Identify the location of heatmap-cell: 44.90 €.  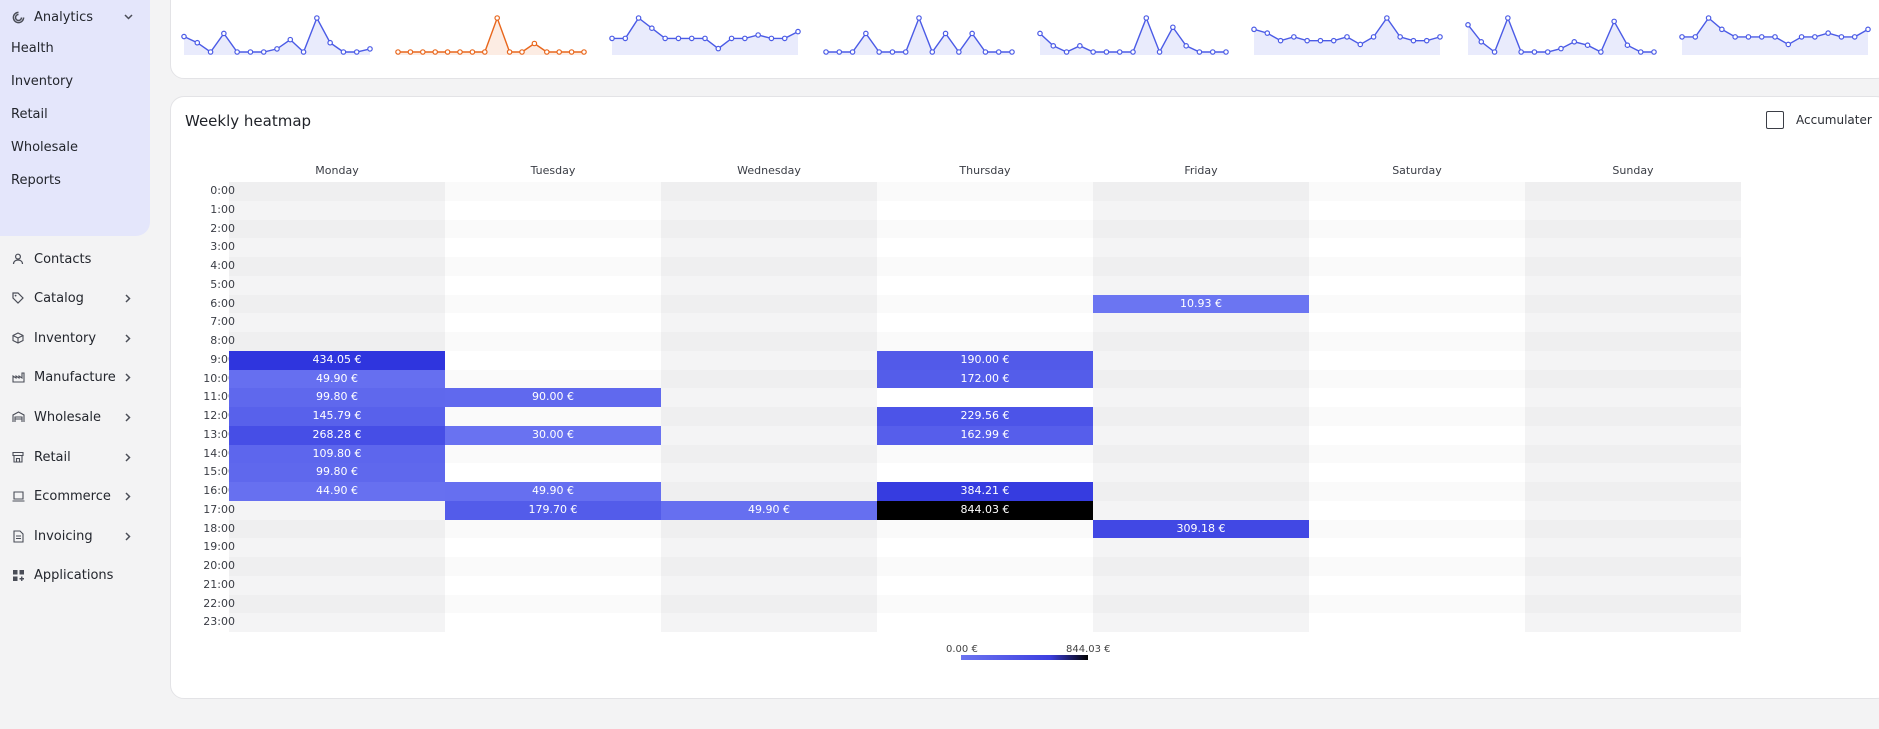
(337, 491).